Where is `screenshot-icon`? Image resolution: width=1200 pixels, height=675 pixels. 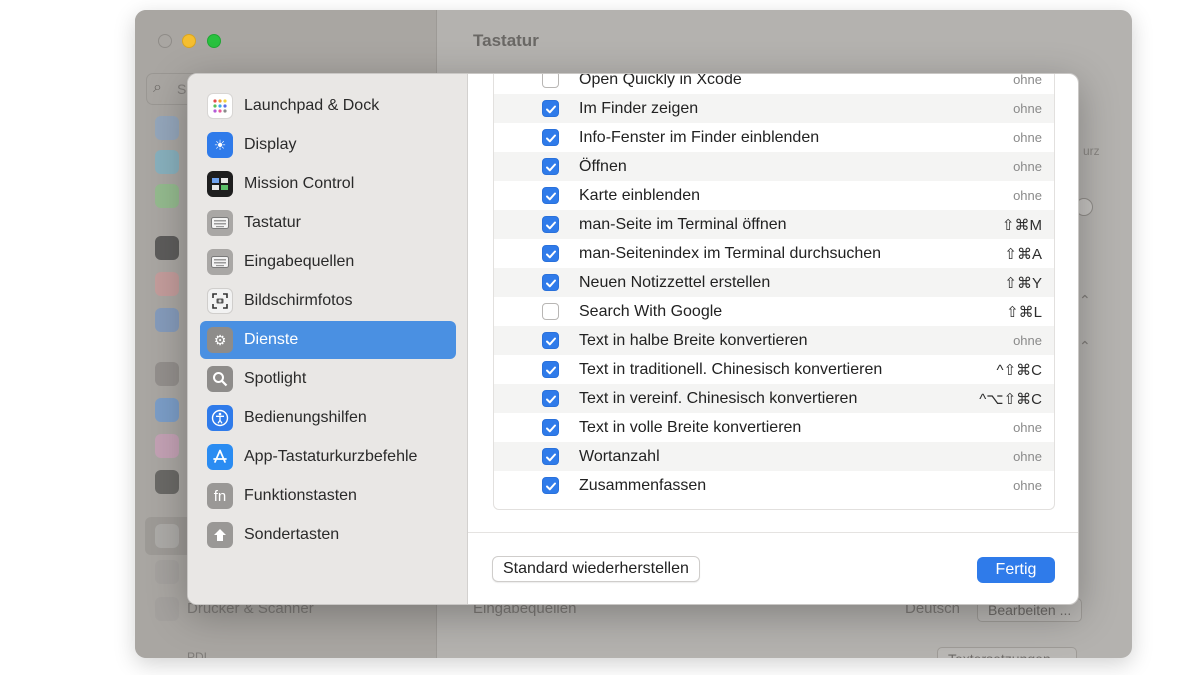
screenshot-icon is located at coordinates (220, 301).